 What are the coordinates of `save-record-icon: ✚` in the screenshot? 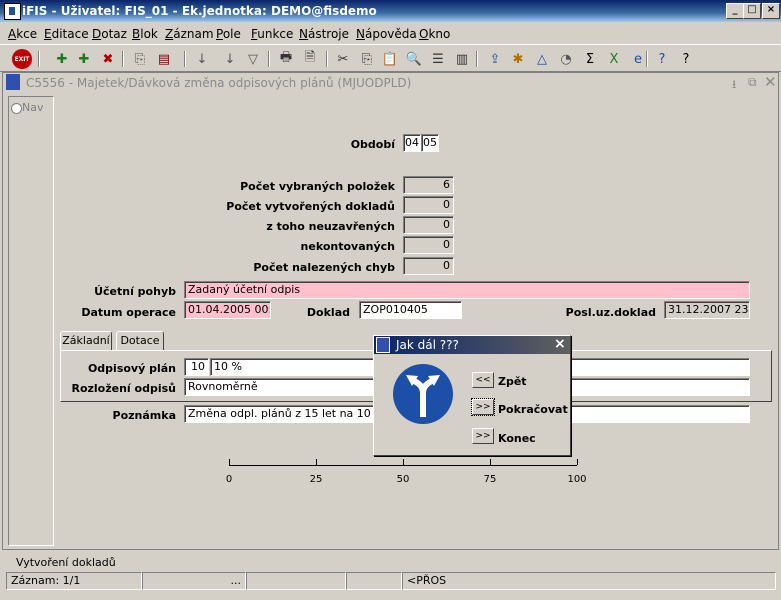 It's located at (84, 59).